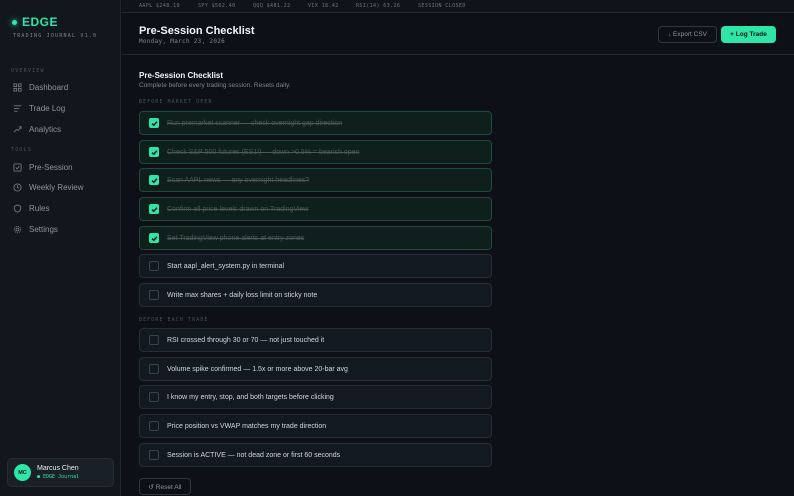 The image size is (794, 496). Describe the element at coordinates (22, 150) in the screenshot. I see `nav-section-tools: TOOLS` at that location.